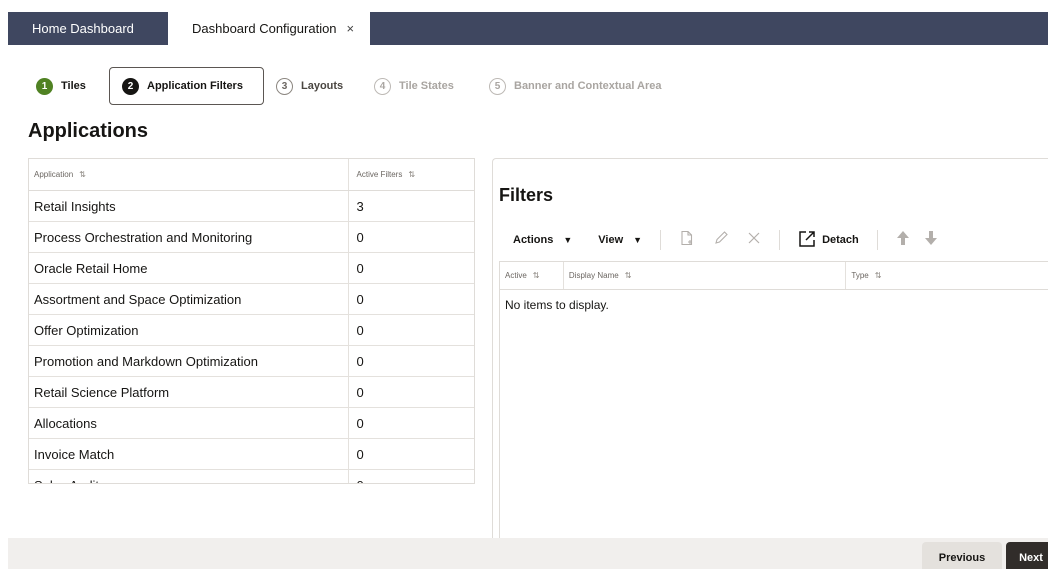  Describe the element at coordinates (189, 361) in the screenshot. I see `application-name: Promotion and Markdown Optimization` at that location.